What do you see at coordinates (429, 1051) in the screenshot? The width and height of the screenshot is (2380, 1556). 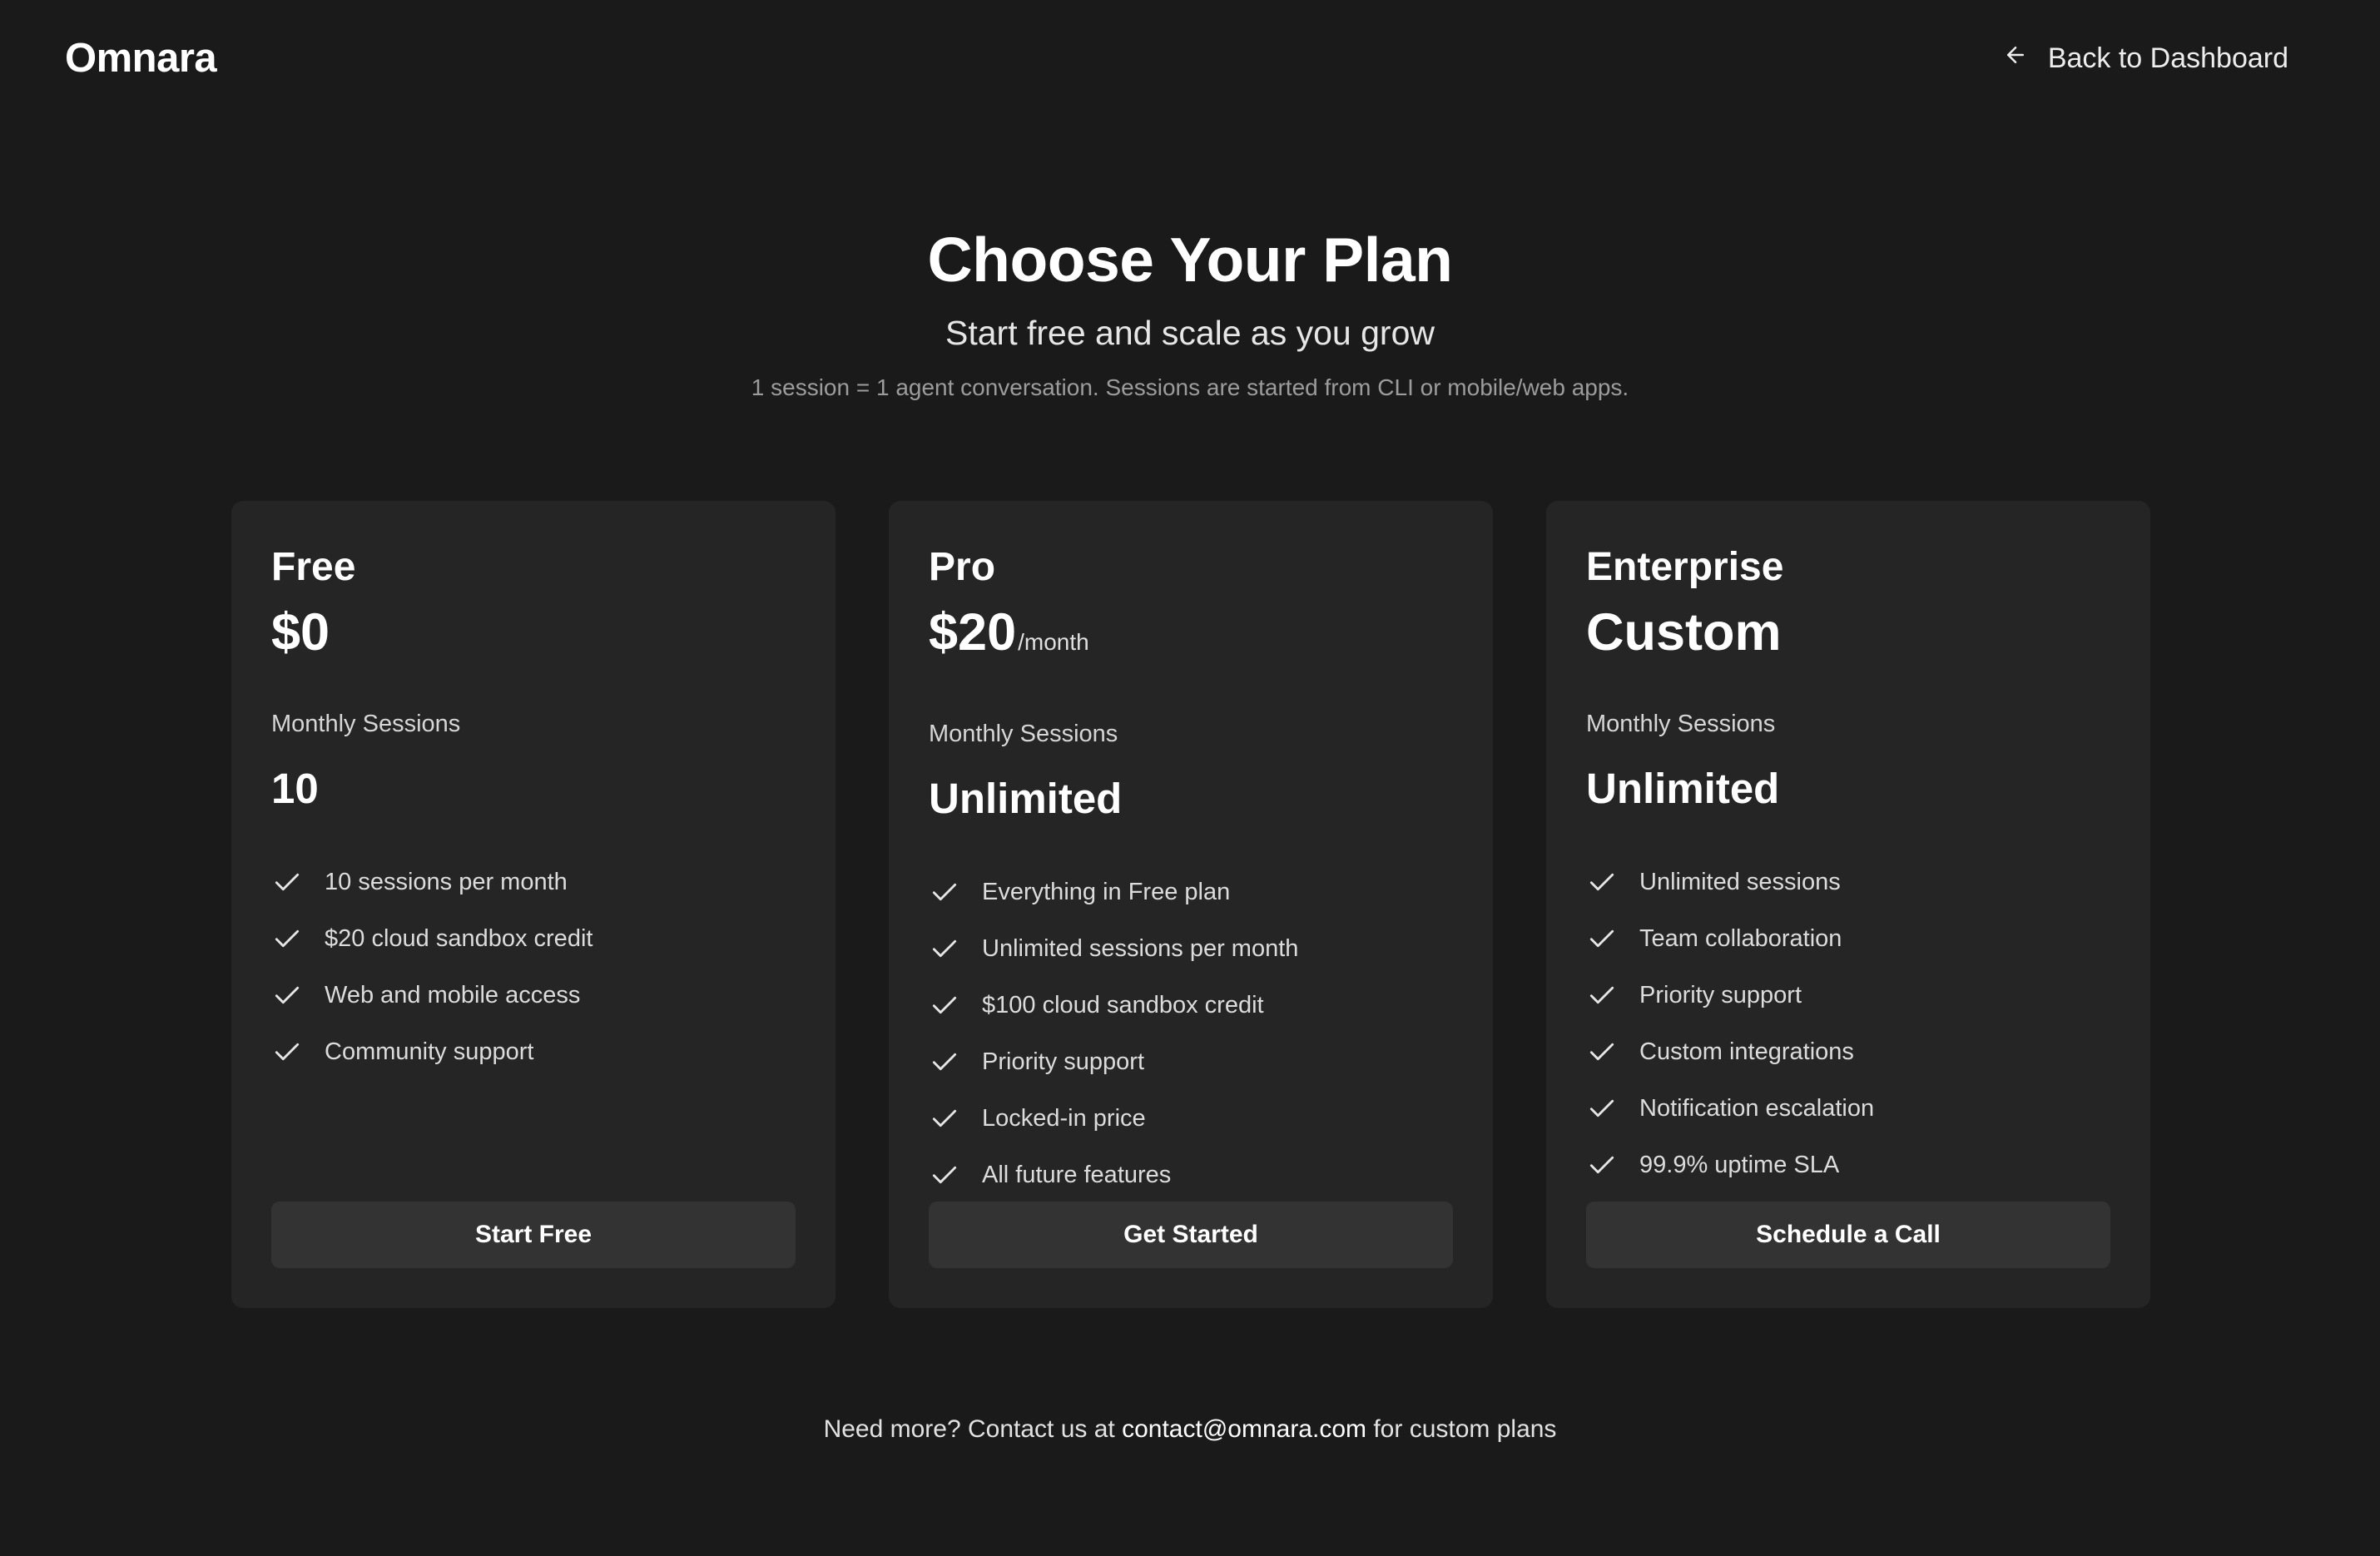 I see `feature-text: Community support` at bounding box center [429, 1051].